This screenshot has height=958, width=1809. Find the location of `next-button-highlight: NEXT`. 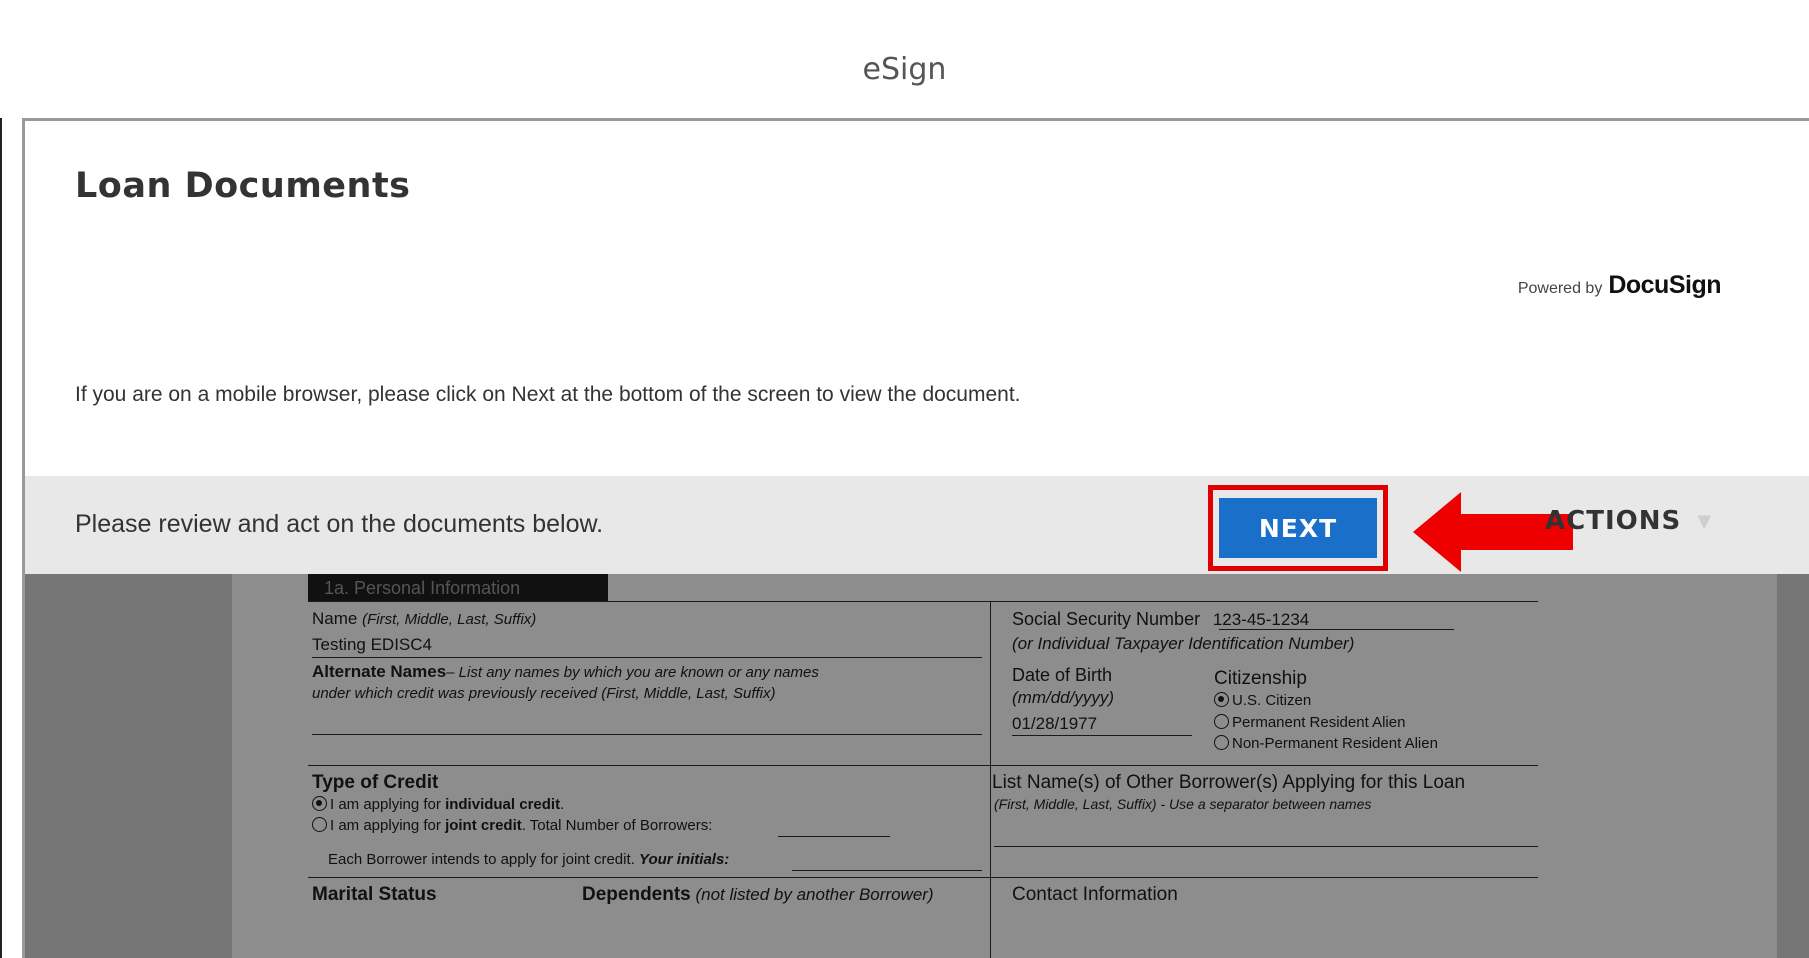

next-button-highlight: NEXT is located at coordinates (1298, 528).